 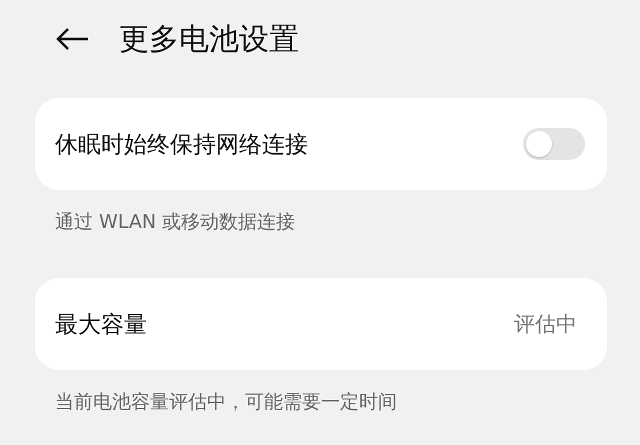 I want to click on setting-value: 评估中, so click(x=545, y=324).